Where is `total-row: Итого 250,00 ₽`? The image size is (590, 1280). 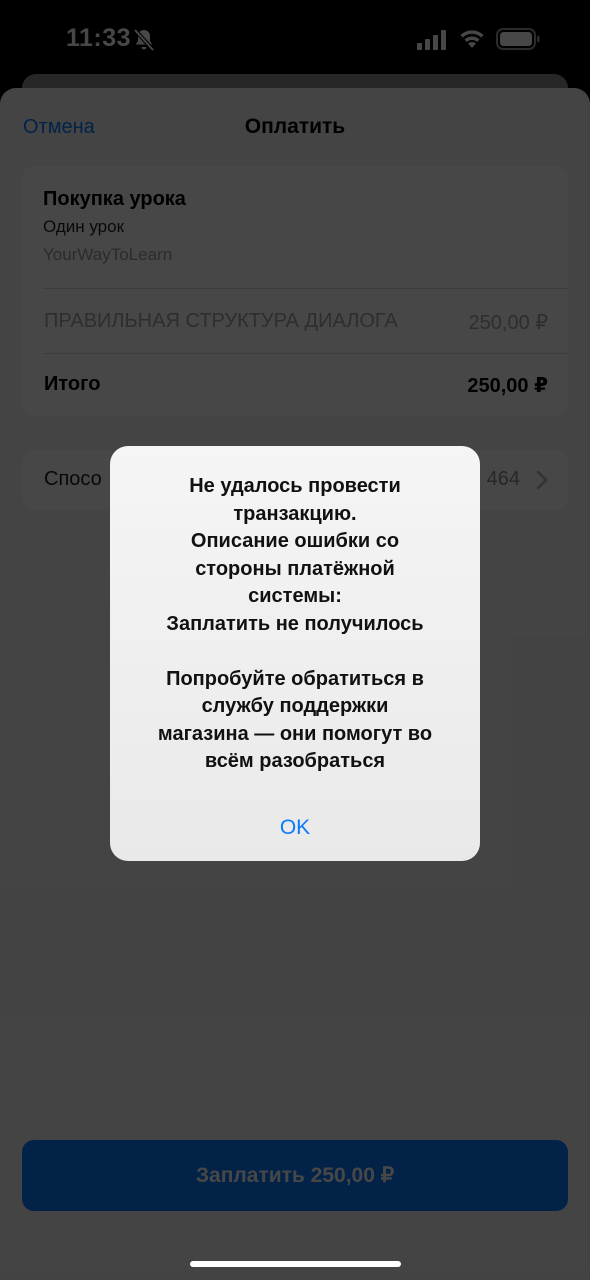
total-row: Итого 250,00 ₽ is located at coordinates (296, 385).